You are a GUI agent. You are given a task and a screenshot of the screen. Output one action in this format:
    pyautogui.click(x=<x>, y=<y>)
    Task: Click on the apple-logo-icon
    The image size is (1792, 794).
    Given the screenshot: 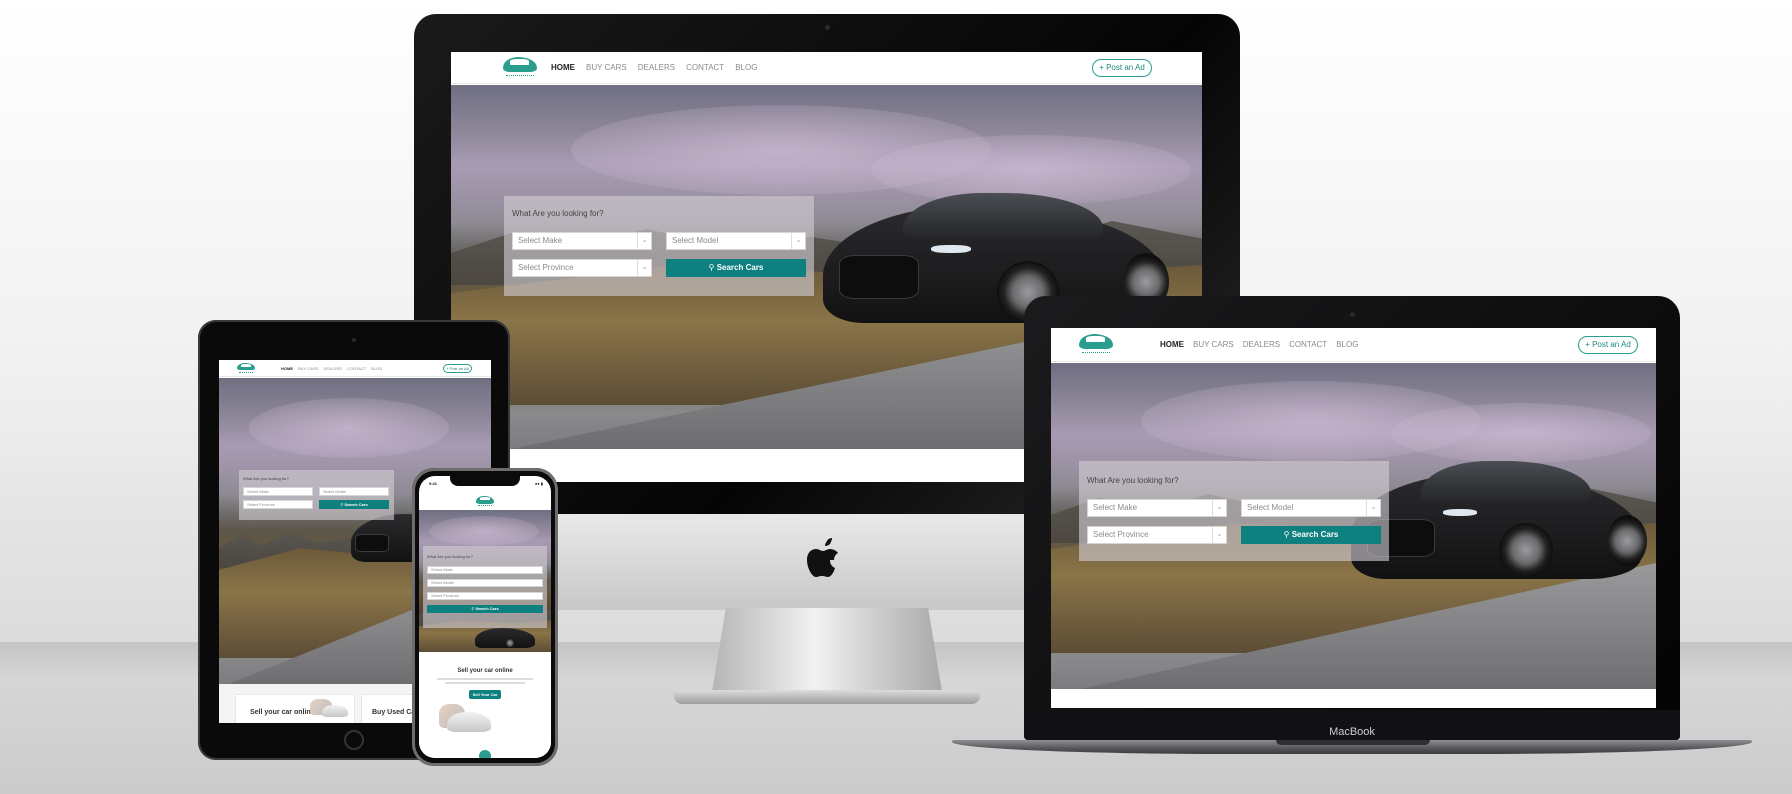 What is the action you would take?
    pyautogui.click(x=822, y=557)
    